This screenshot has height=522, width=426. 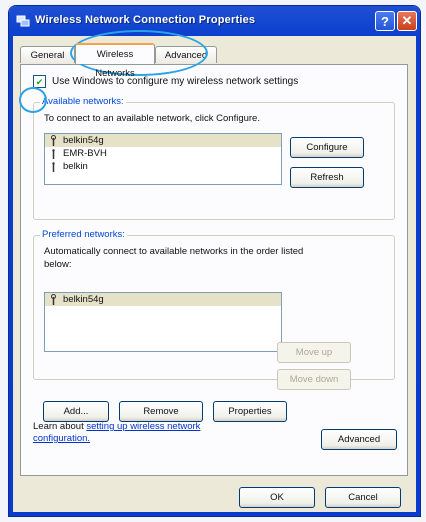 What do you see at coordinates (23, 21) in the screenshot?
I see `network-connection-icon` at bounding box center [23, 21].